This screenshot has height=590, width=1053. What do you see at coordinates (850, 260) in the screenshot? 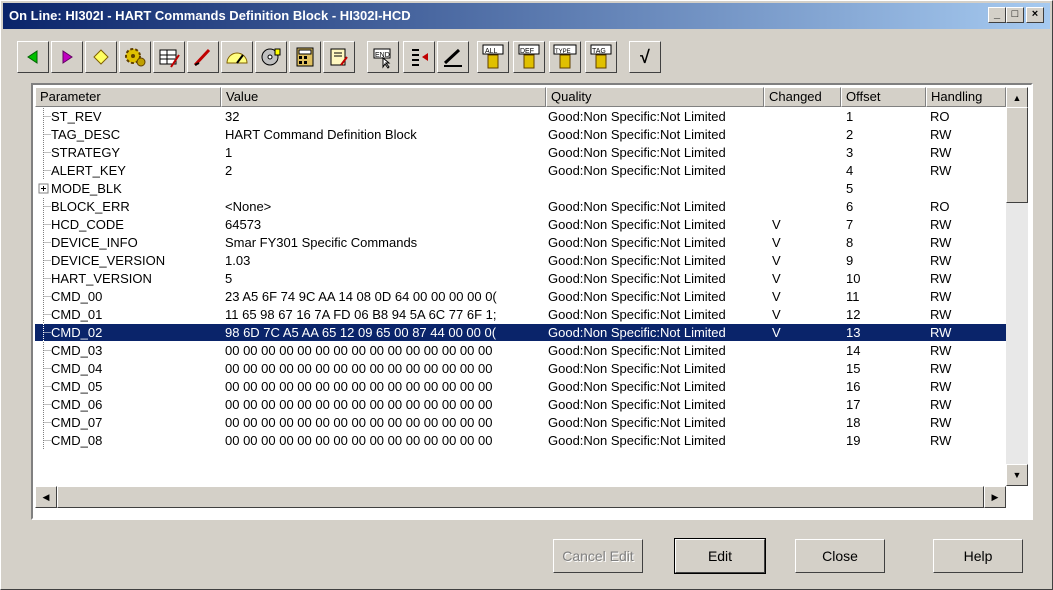
I see `cell-offset: 9` at bounding box center [850, 260].